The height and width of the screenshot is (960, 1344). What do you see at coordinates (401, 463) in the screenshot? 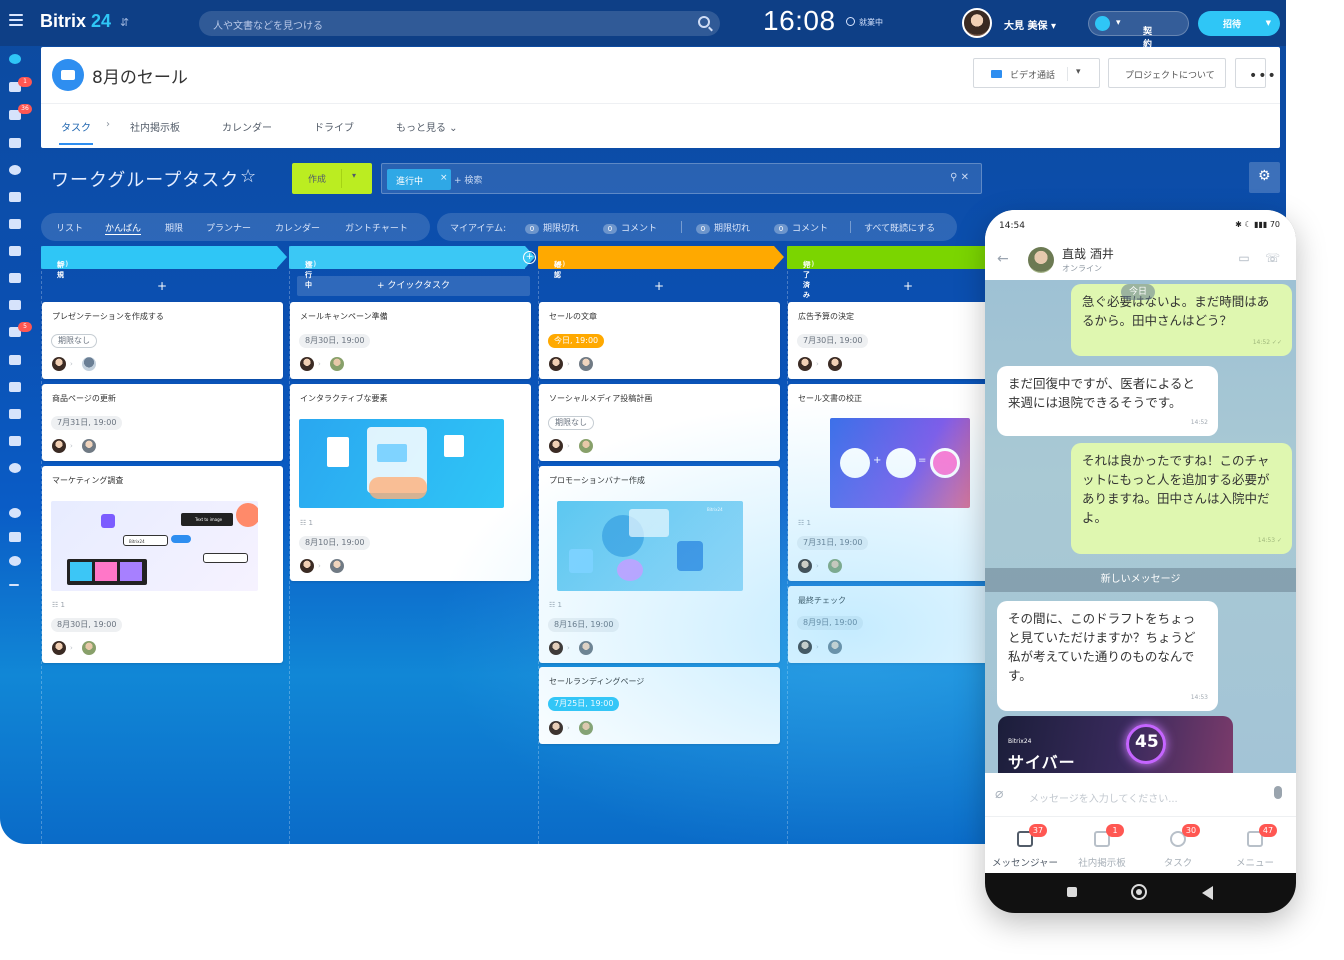
I see `task-image` at bounding box center [401, 463].